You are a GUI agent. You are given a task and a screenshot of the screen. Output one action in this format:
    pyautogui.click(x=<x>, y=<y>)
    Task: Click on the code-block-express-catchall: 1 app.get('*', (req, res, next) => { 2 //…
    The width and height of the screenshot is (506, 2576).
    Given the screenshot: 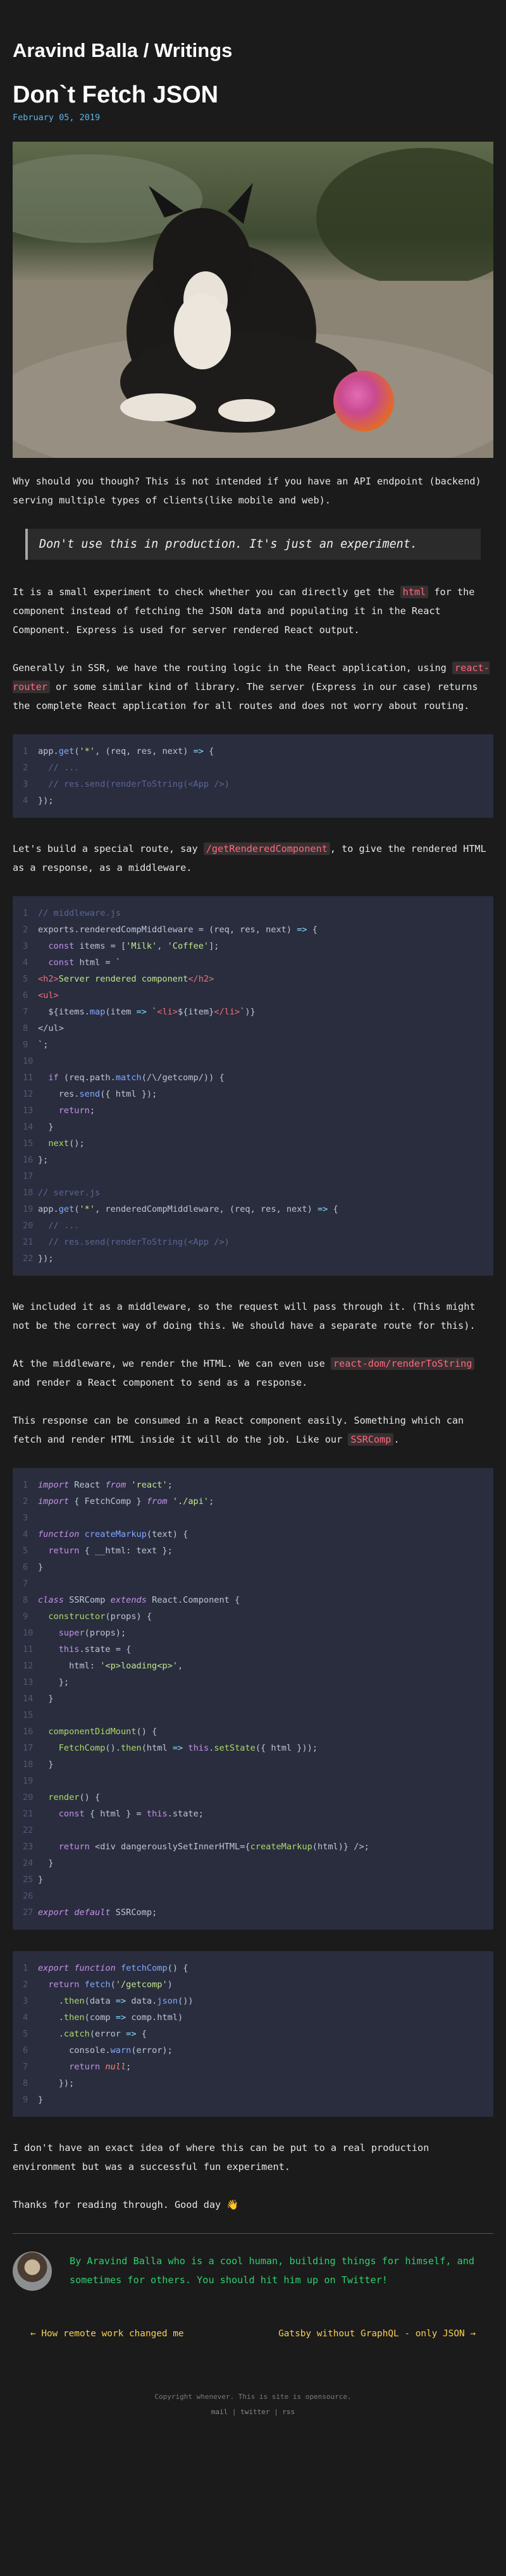 What is the action you would take?
    pyautogui.click(x=253, y=776)
    